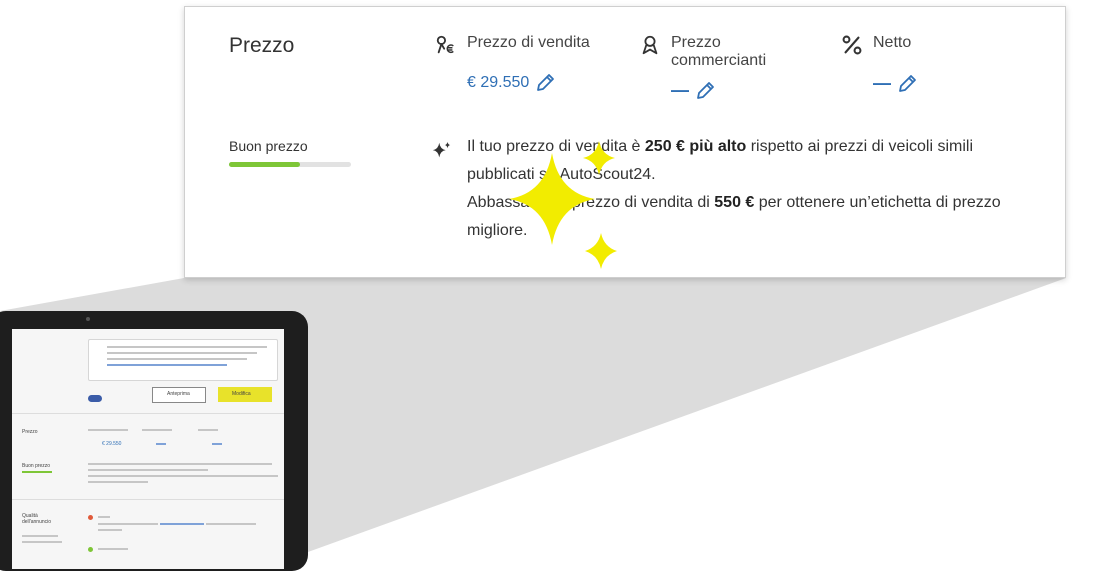 The width and height of the screenshot is (1100, 571). What do you see at coordinates (262, 45) in the screenshot?
I see `section-title: Prezzo` at bounding box center [262, 45].